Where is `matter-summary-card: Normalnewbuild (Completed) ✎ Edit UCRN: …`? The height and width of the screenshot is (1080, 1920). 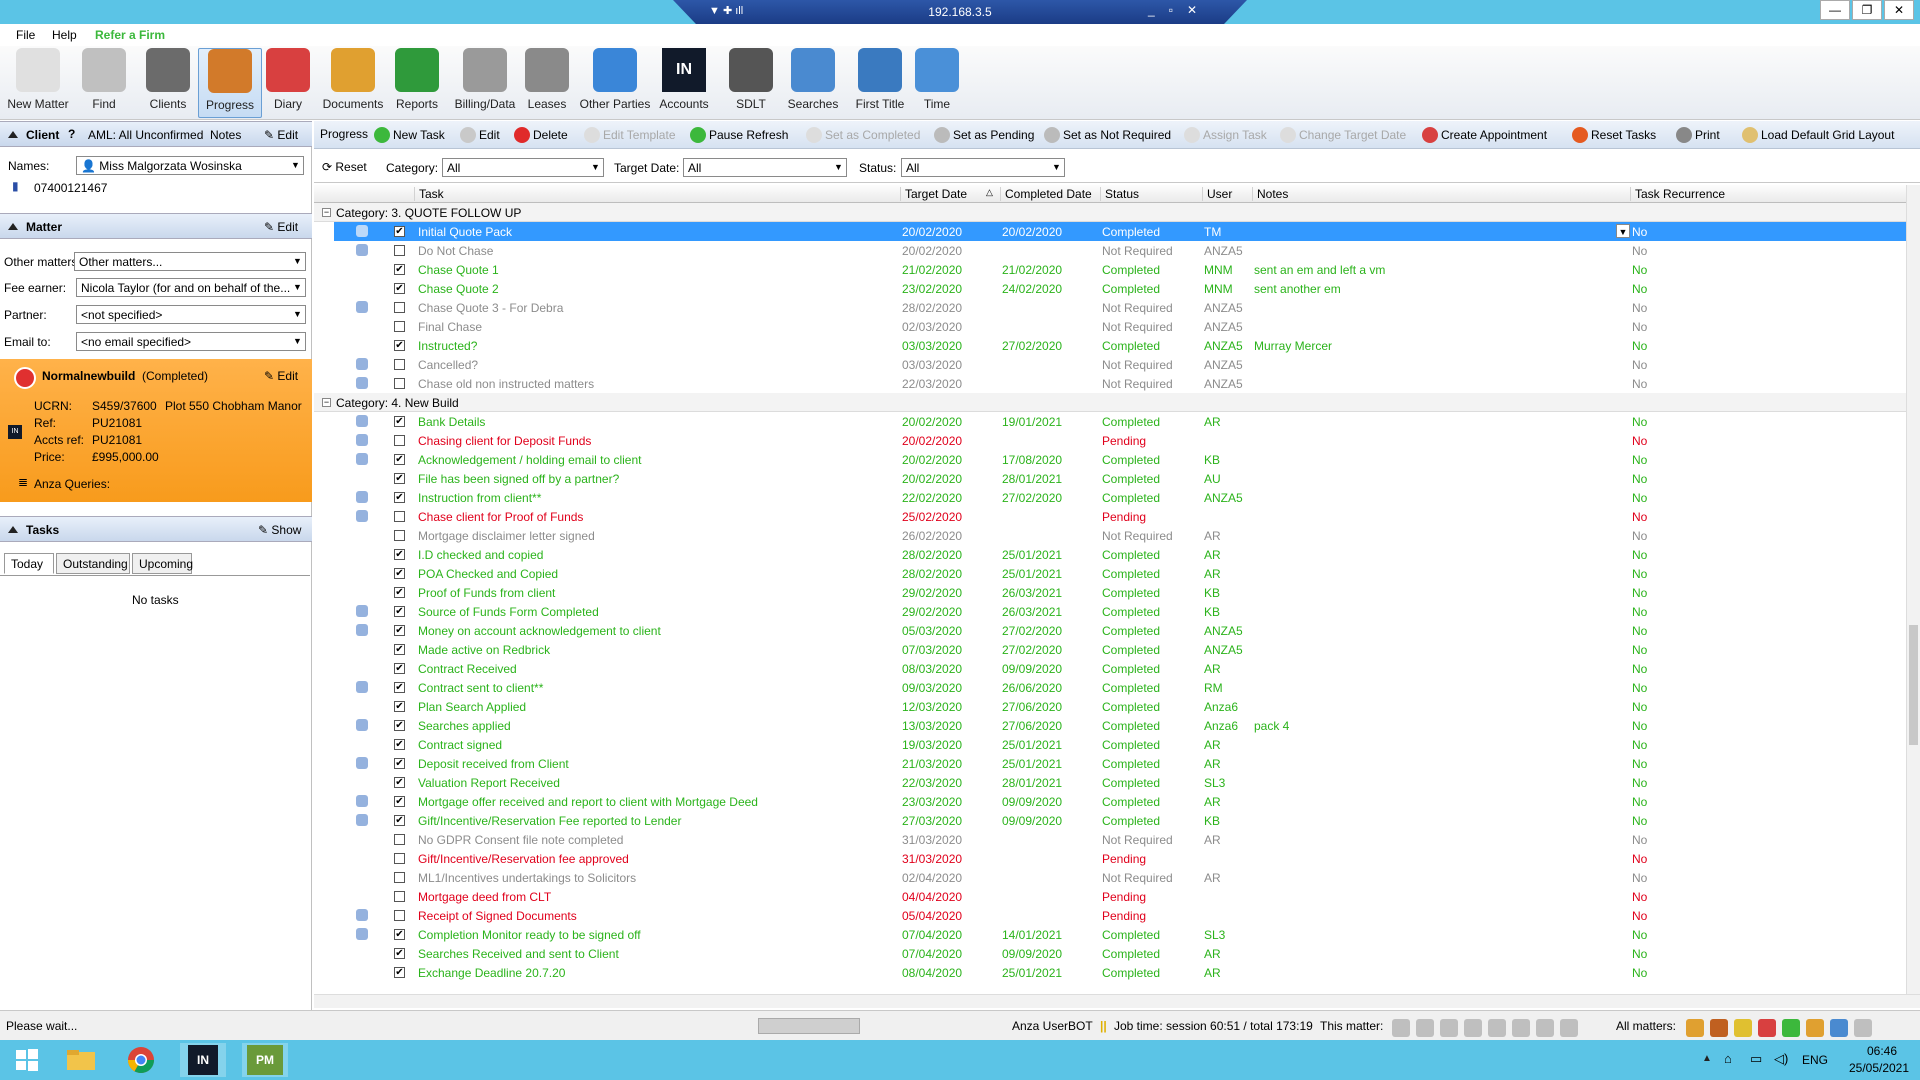 matter-summary-card: Normalnewbuild (Completed) ✎ Edit UCRN: … is located at coordinates (156, 430).